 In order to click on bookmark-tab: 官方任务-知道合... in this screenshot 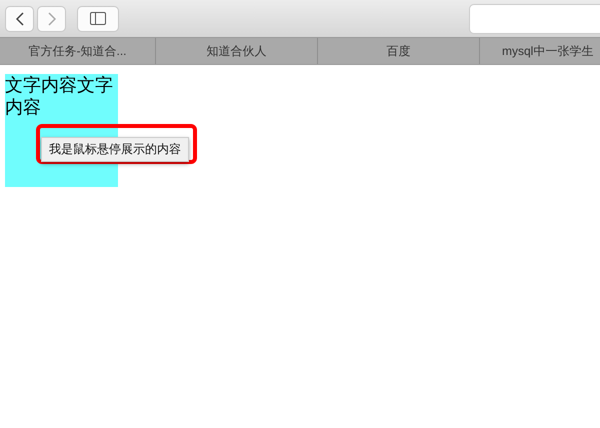, I will do `click(78, 51)`.